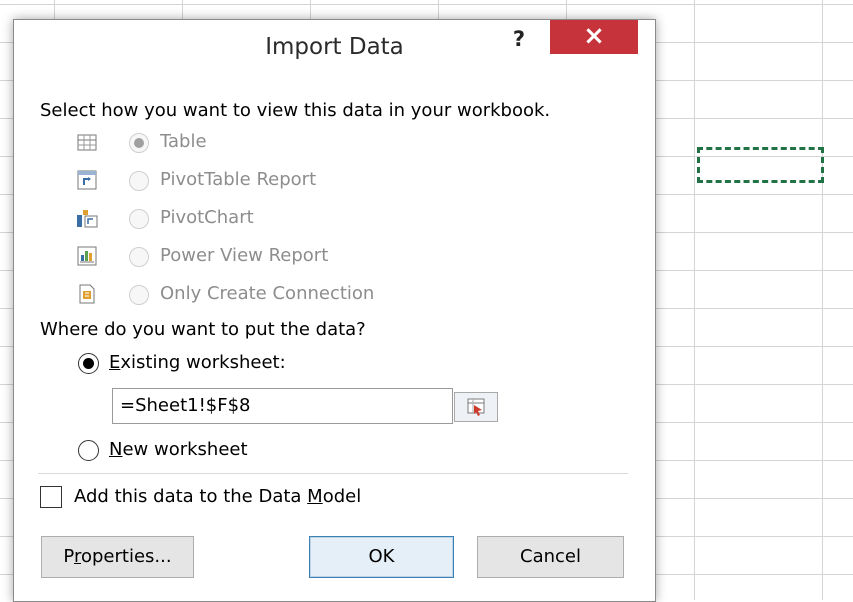 This screenshot has height=602, width=853. Describe the element at coordinates (87, 294) in the screenshot. I see `connection-icon` at that location.